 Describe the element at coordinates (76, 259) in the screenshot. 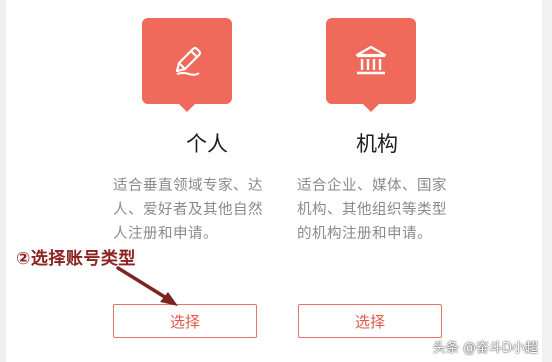

I see `annotation-label: ②选择账号类型` at that location.